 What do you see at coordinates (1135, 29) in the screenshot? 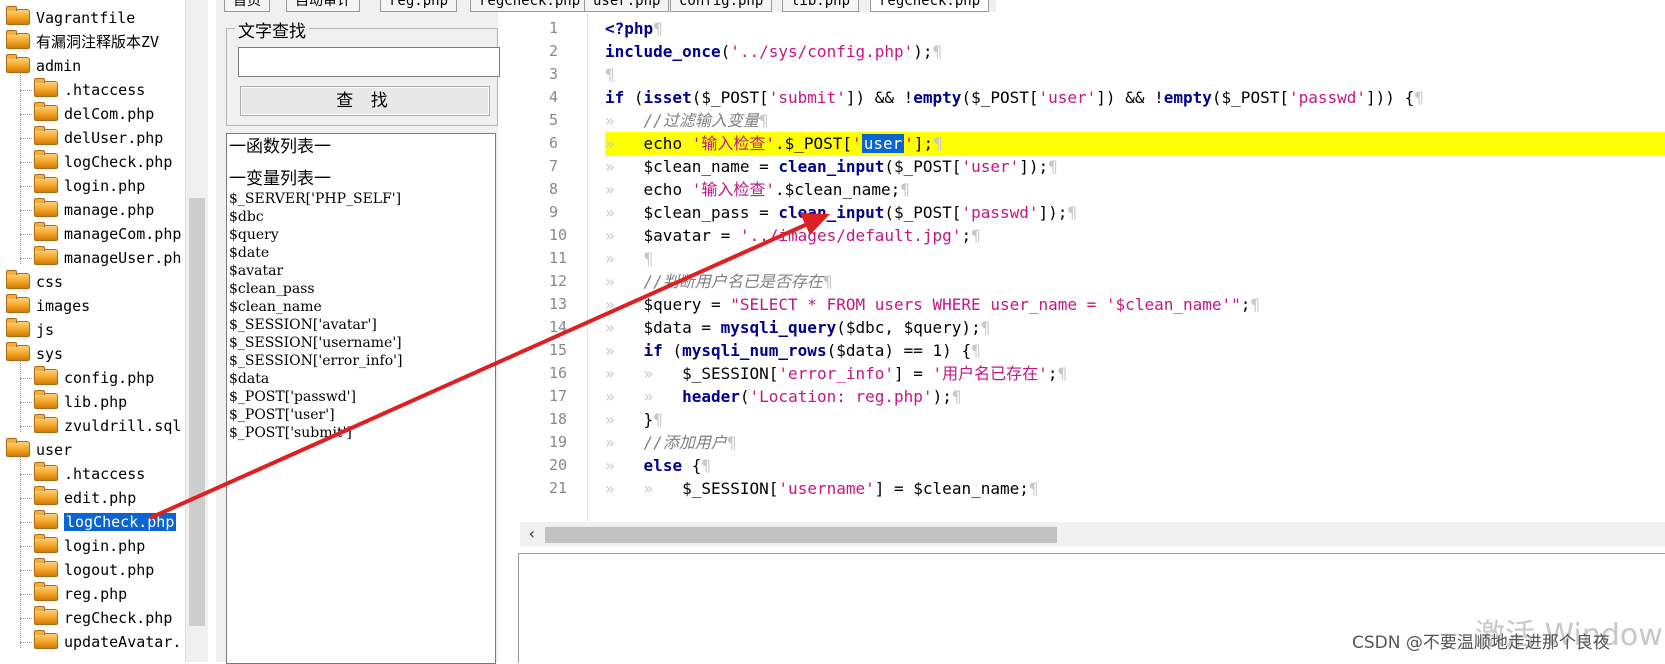
I see `code-line: <?php¶` at bounding box center [1135, 29].